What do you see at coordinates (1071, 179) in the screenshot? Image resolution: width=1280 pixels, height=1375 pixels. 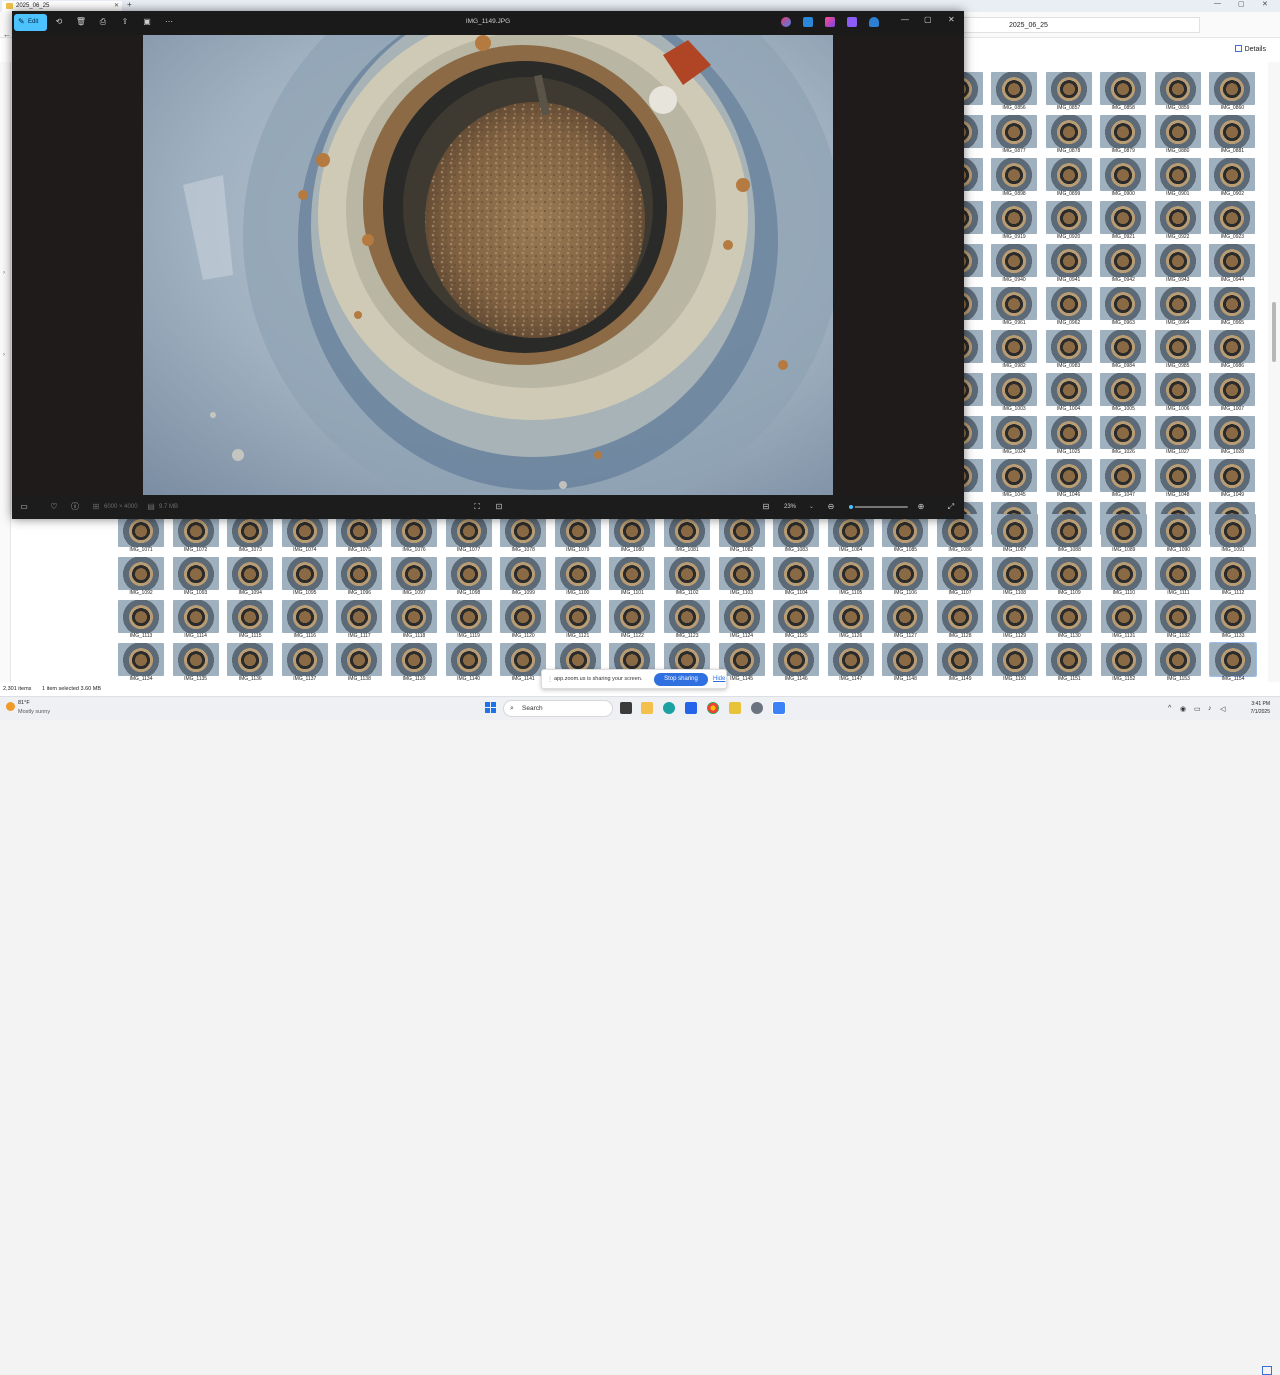 I see `thumbnail-item: IMG_0899` at bounding box center [1071, 179].